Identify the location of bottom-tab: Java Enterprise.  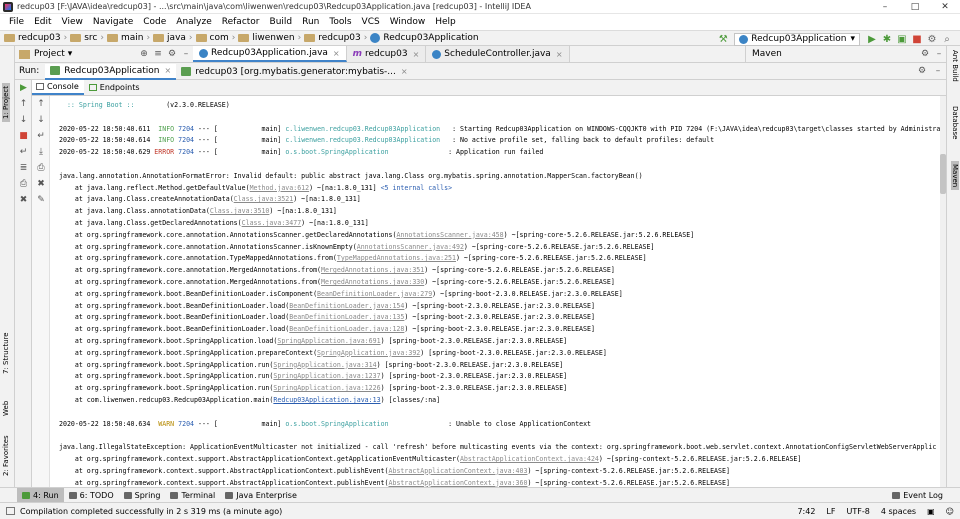
(261, 495).